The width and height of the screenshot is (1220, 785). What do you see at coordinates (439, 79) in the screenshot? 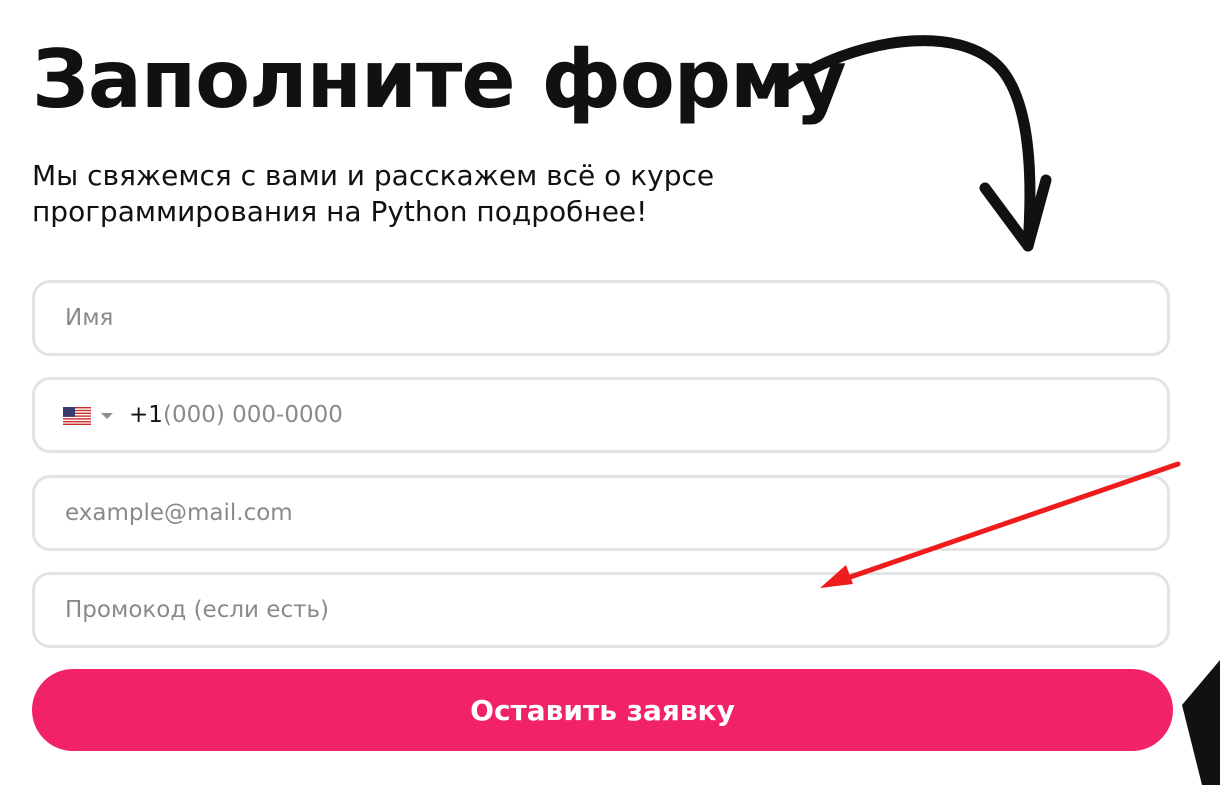
I see `page-title: Заполните форму` at bounding box center [439, 79].